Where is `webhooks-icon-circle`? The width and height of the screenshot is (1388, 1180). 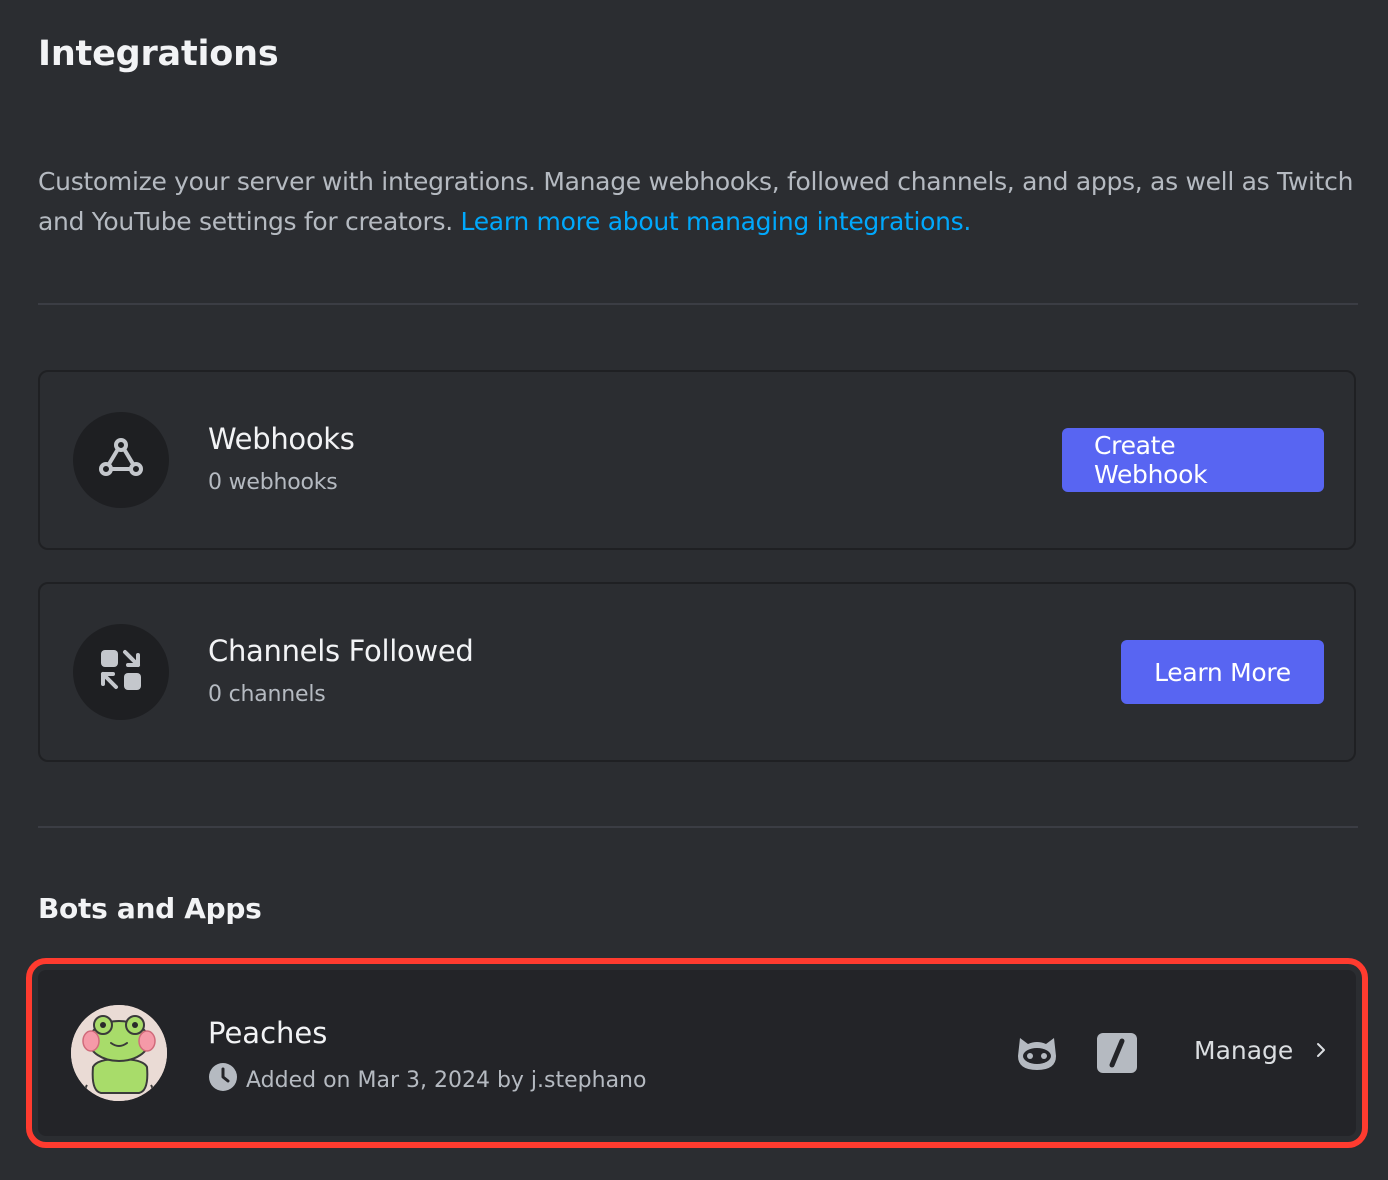
webhooks-icon-circle is located at coordinates (121, 460).